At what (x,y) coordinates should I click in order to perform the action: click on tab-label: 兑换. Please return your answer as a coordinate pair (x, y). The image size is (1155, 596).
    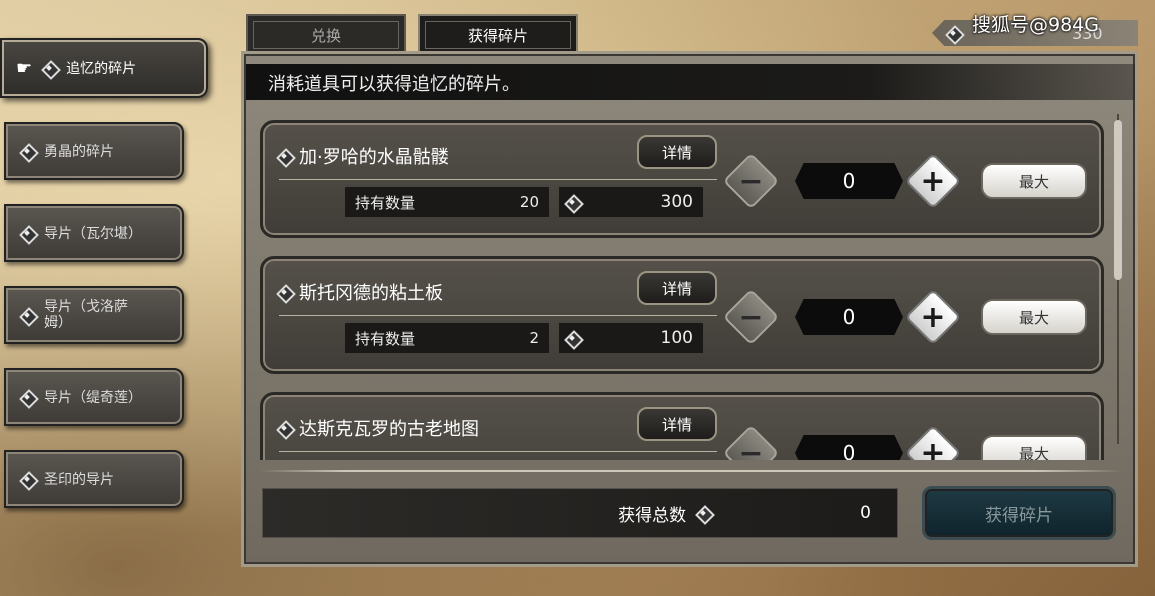
    Looking at the image, I should click on (325, 35).